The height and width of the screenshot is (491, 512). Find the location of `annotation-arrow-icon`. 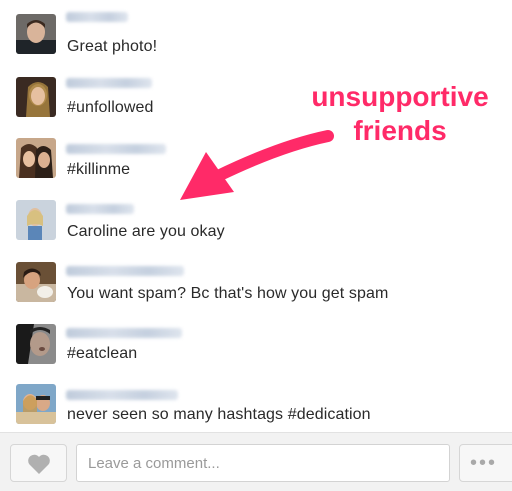

annotation-arrow-icon is located at coordinates (257, 165).